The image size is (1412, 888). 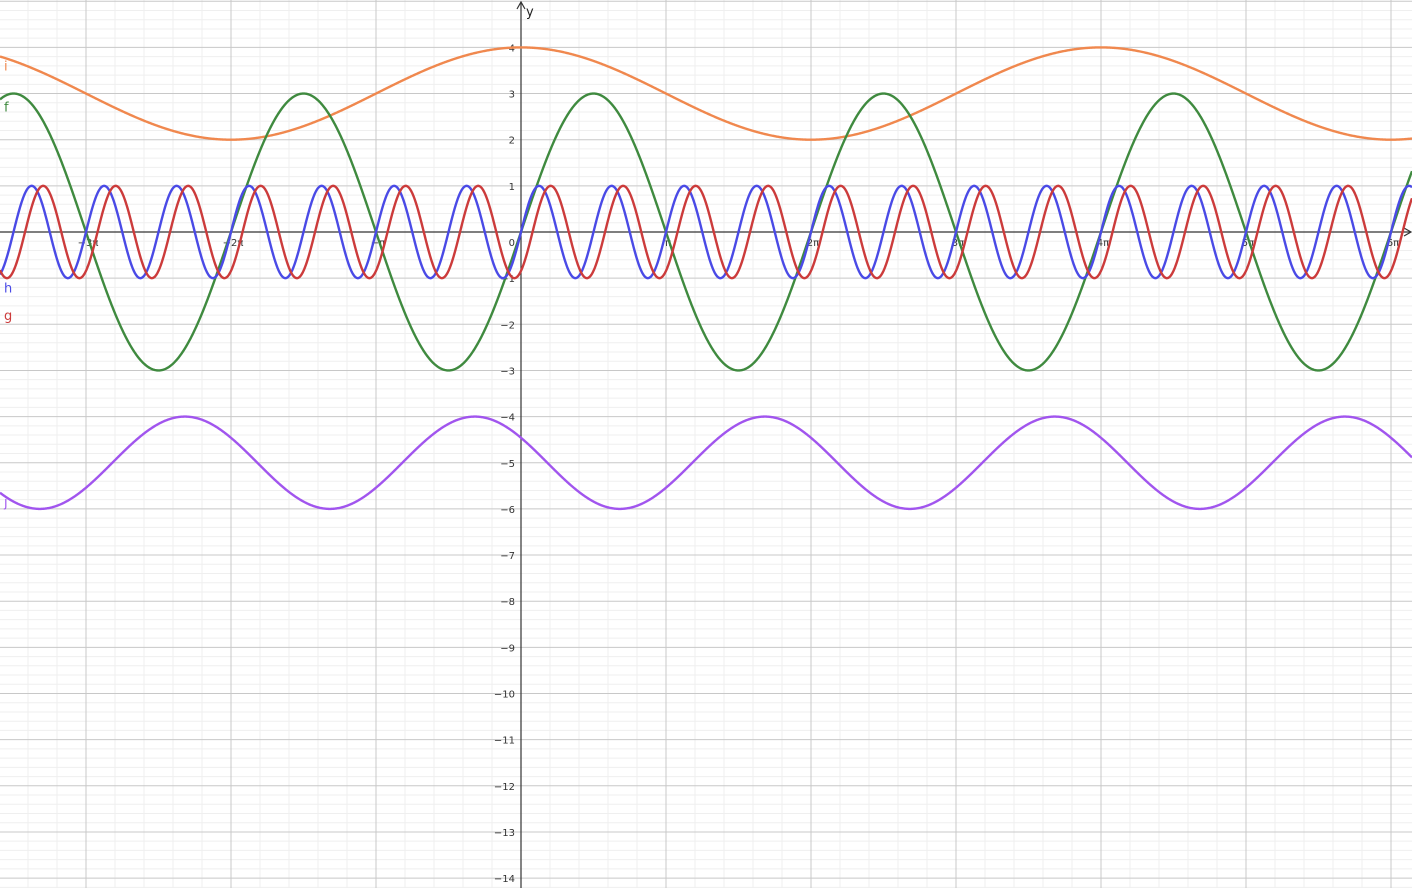 I want to click on y-tick-label: −7, so click(x=507, y=556).